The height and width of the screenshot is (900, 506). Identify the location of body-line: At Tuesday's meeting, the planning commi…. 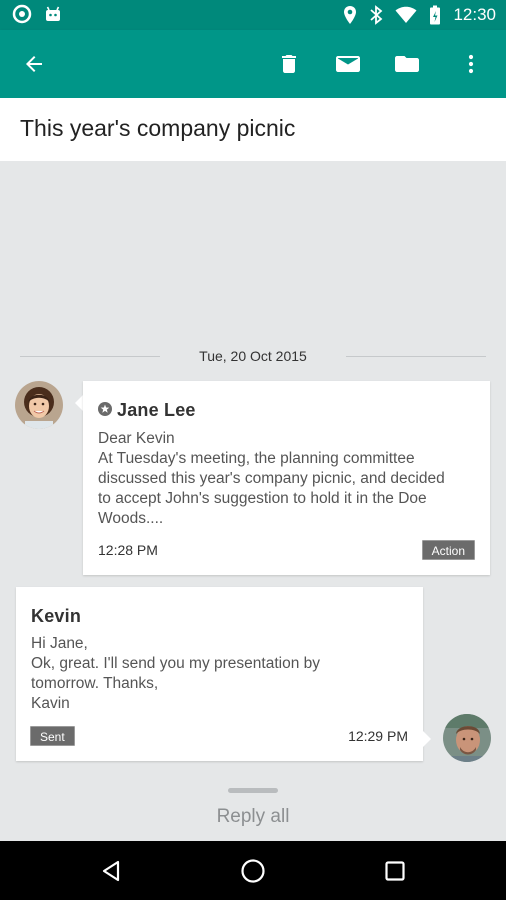
(256, 458).